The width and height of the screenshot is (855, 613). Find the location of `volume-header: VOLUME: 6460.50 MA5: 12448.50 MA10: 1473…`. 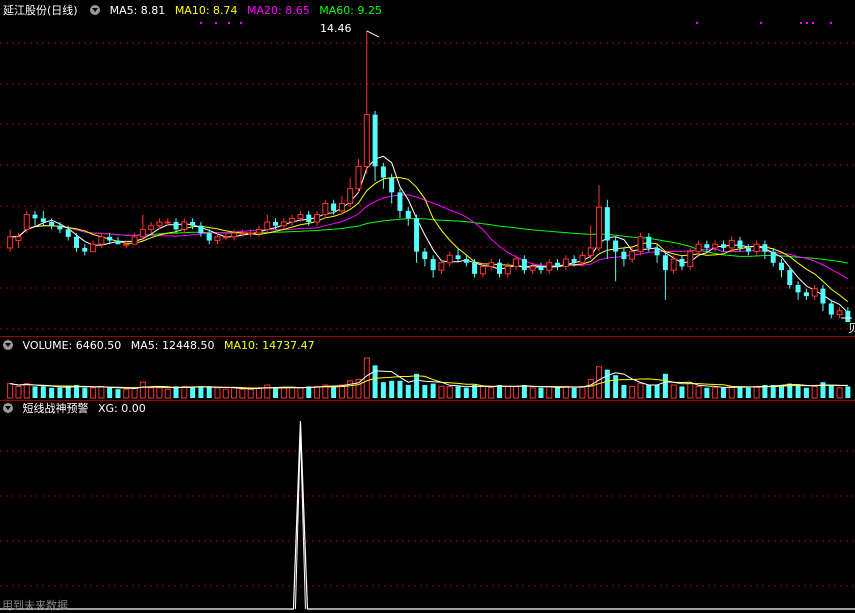

volume-header: VOLUME: 6460.50 MA5: 12448.50 MA10: 1473… is located at coordinates (160, 346).